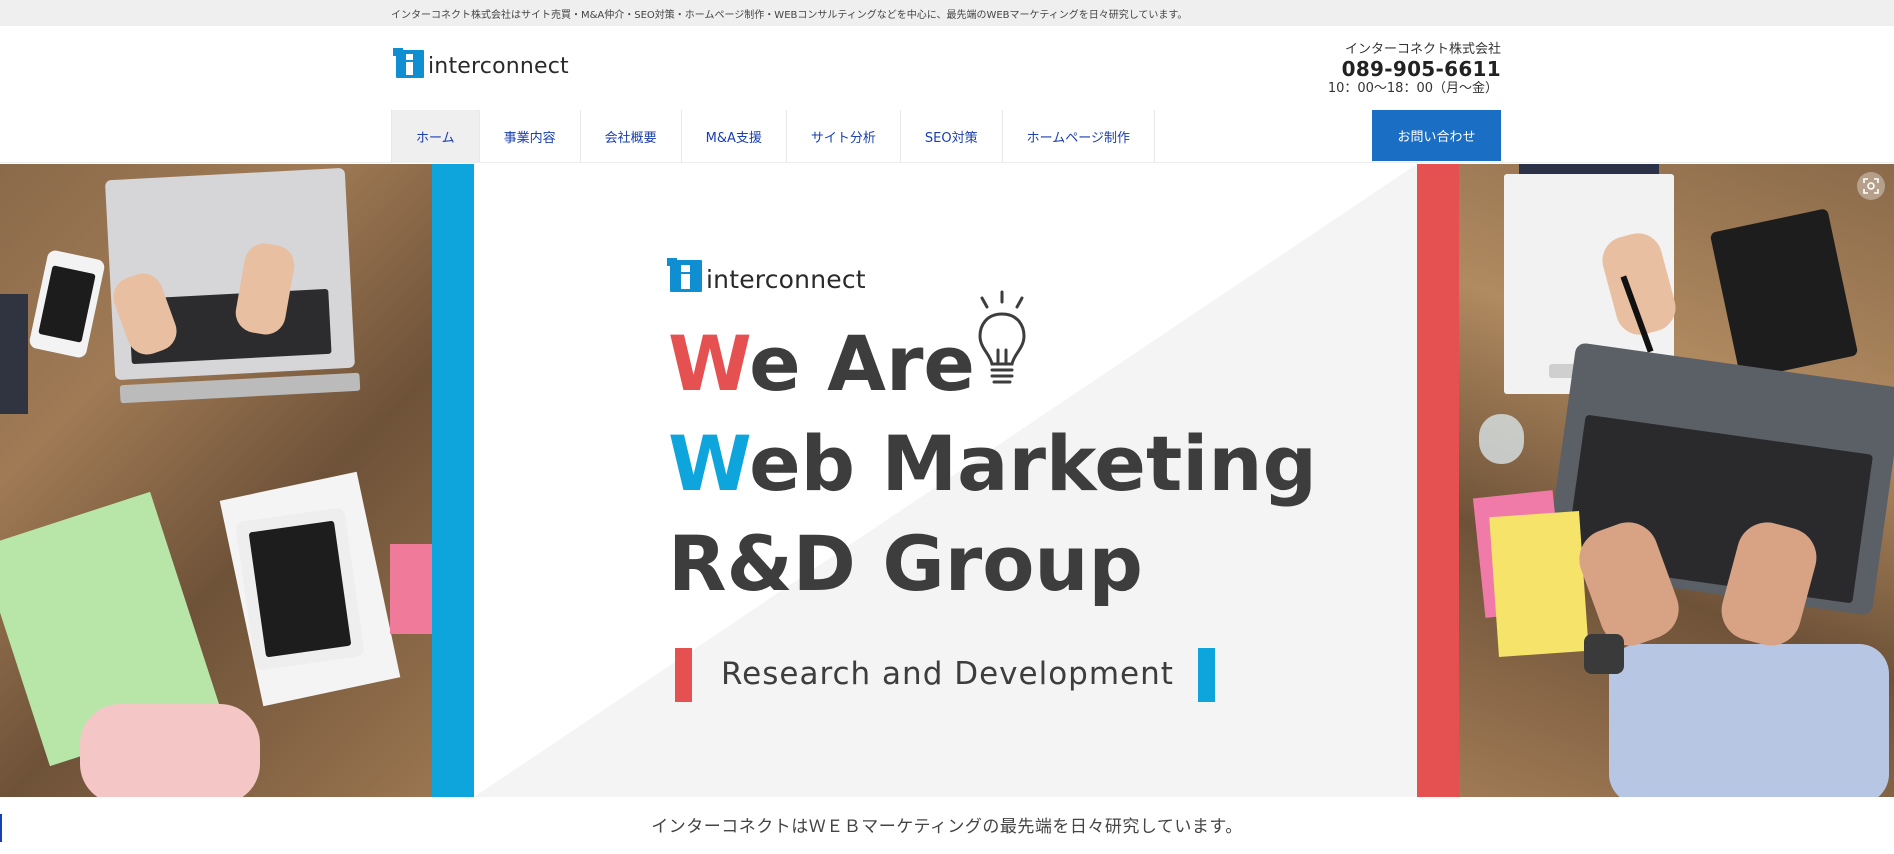 This screenshot has height=854, width=1894. Describe the element at coordinates (435, 136) in the screenshot. I see `nav-item-home: ホーム` at that location.